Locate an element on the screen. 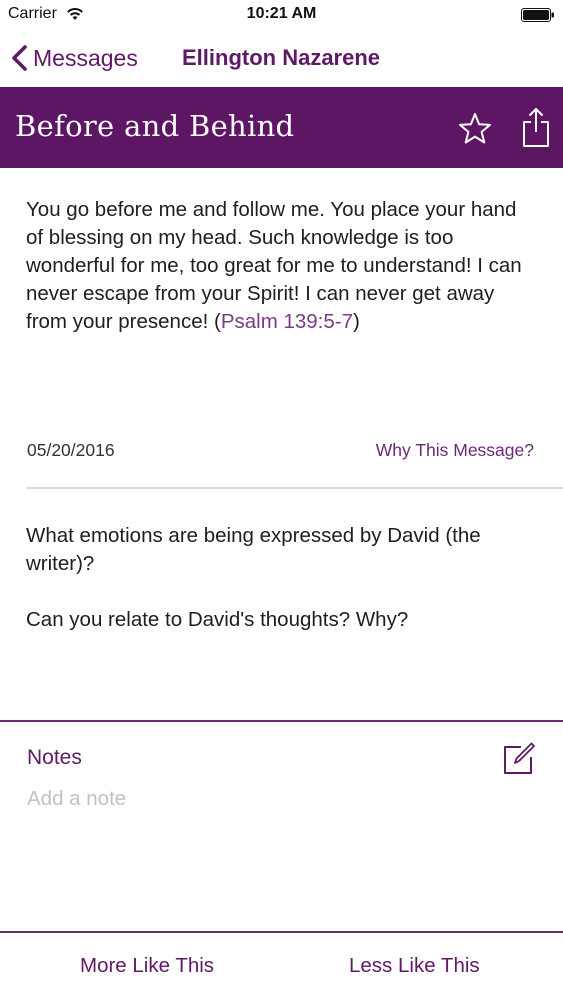  status-time: 10:21 AM is located at coordinates (281, 13).